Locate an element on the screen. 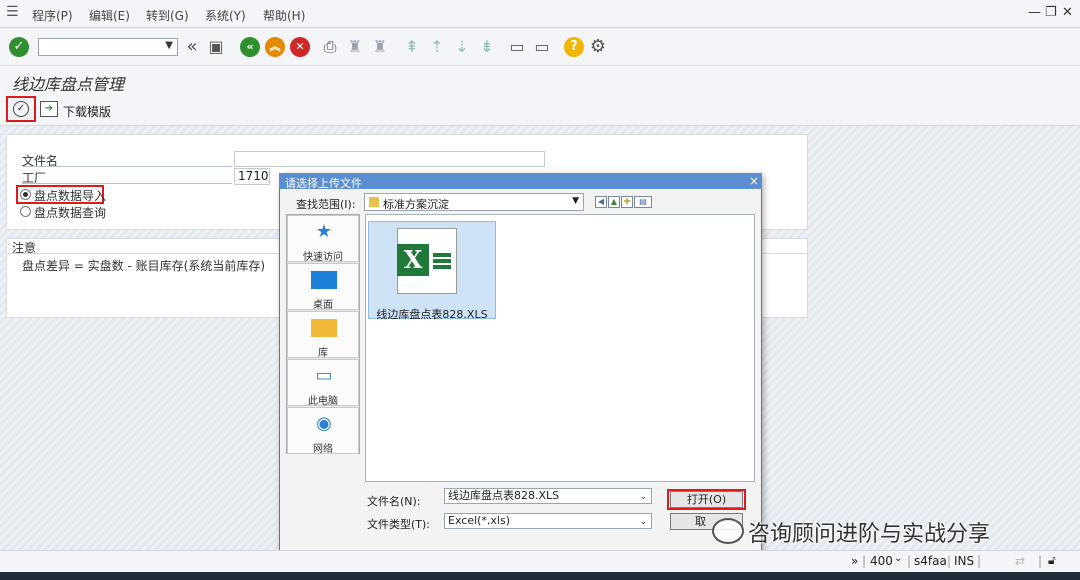  shortcut-icon: ▭ is located at coordinates (542, 47).